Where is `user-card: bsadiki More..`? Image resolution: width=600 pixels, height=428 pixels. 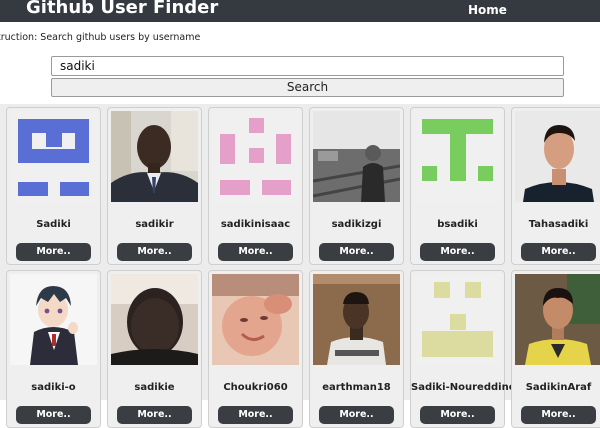
user-card: bsadiki More.. is located at coordinates (457, 186).